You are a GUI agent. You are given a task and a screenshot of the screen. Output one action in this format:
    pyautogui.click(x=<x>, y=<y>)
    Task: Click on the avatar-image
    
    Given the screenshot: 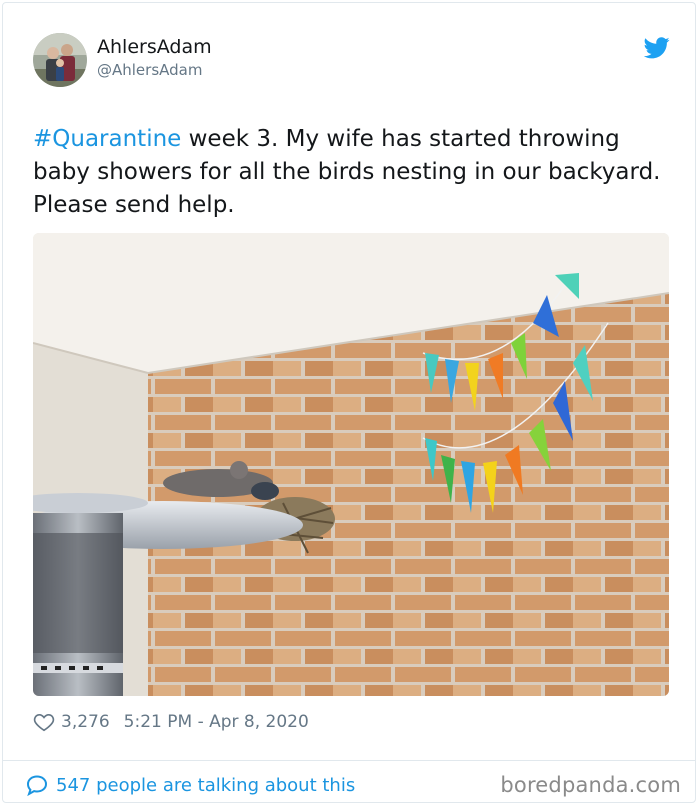 What is the action you would take?
    pyautogui.click(x=60, y=60)
    